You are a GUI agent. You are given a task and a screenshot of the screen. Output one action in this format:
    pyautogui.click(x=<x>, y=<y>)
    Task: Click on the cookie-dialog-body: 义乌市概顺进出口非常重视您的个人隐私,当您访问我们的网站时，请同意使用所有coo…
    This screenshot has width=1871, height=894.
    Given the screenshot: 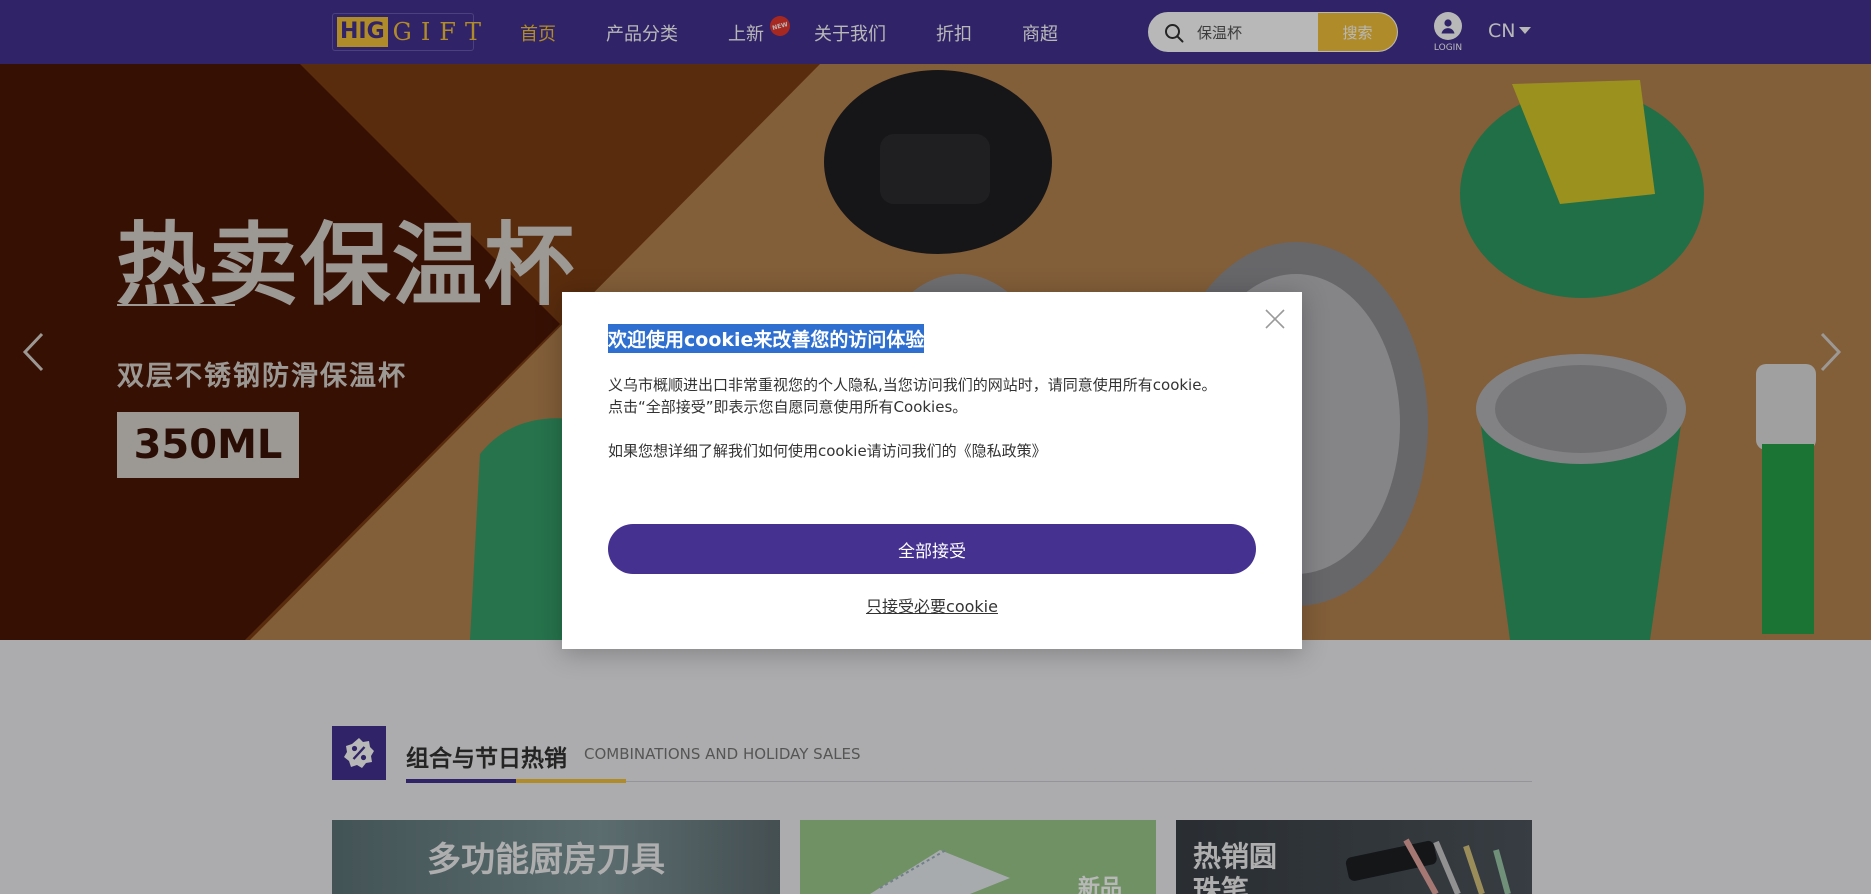 What is the action you would take?
    pyautogui.click(x=933, y=418)
    